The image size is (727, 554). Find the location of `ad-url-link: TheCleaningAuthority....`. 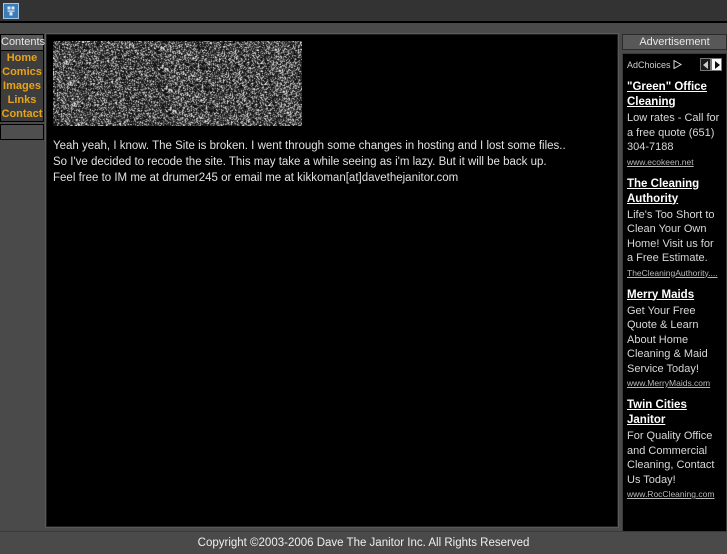

ad-url-link: TheCleaningAuthority.... is located at coordinates (674, 273).